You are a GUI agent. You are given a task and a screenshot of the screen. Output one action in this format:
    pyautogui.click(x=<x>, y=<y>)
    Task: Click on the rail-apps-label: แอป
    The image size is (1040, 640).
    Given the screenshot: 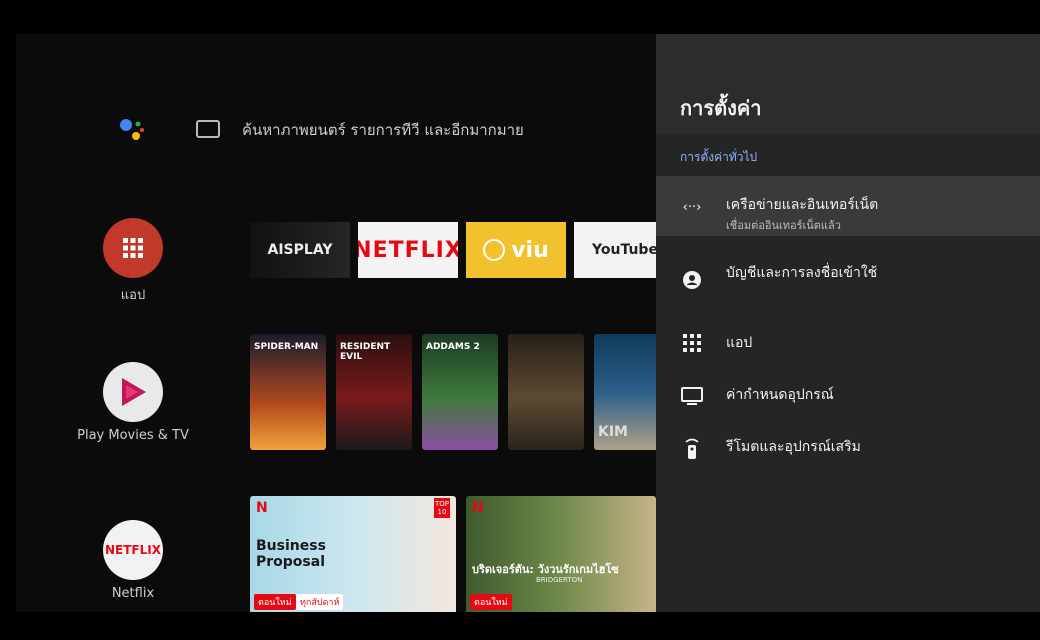 What is the action you would take?
    pyautogui.click(x=133, y=295)
    